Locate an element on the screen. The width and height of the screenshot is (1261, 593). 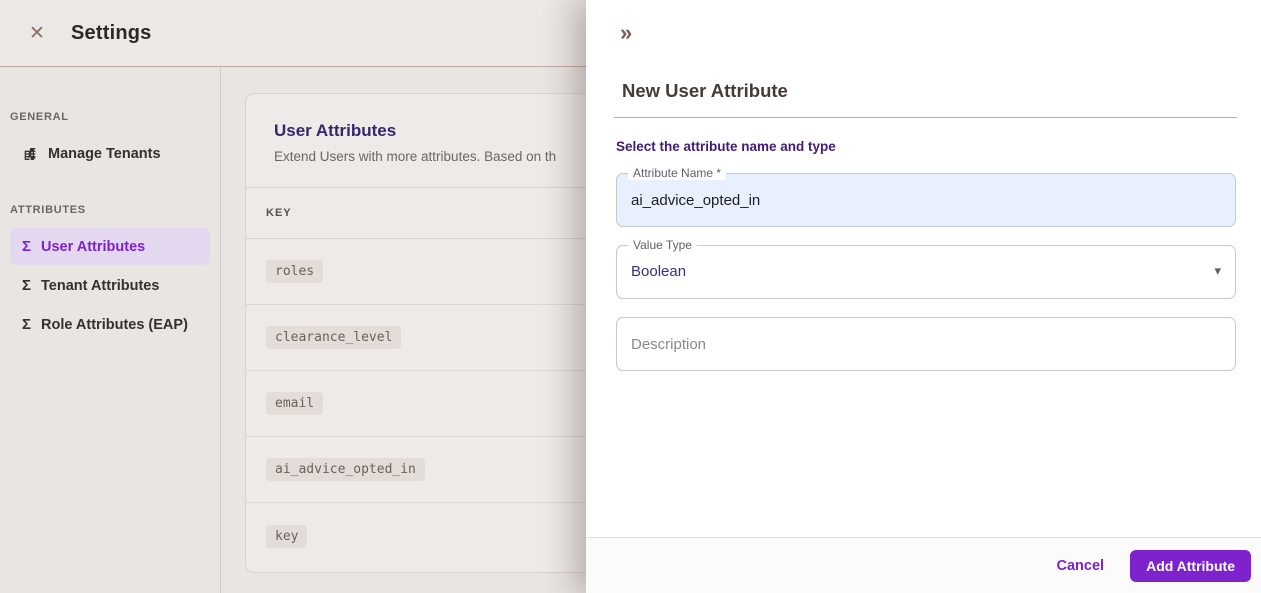
description-input is located at coordinates (926, 344).